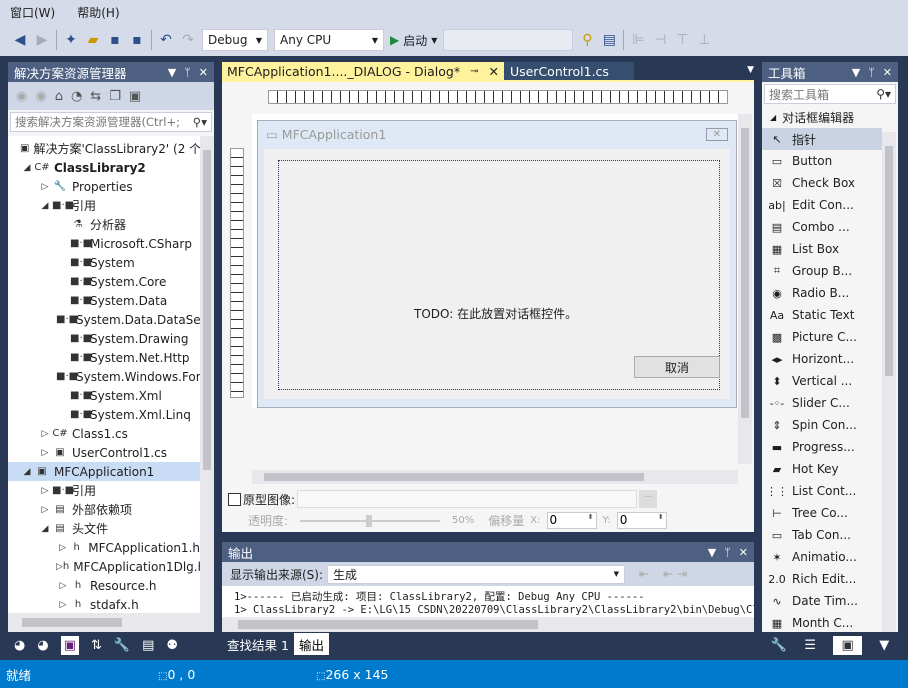 The height and width of the screenshot is (688, 908). I want to click on align-bottom-icon: ⊥, so click(704, 40).